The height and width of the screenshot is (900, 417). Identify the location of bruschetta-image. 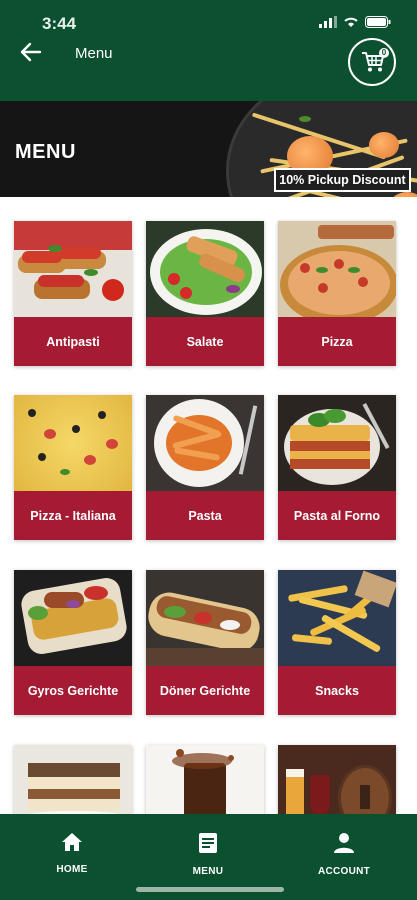
(73, 269).